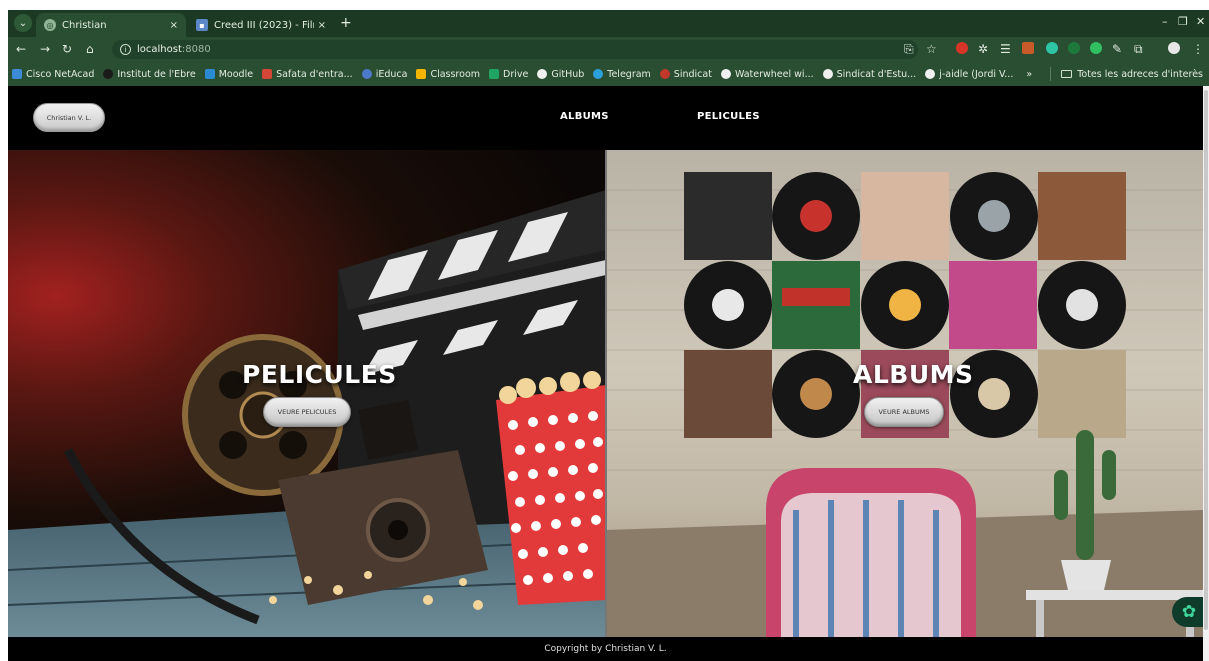 Image resolution: width=1209 pixels, height=661 pixels. Describe the element at coordinates (1138, 49) in the screenshot. I see `extensions-puzzle-icon: ⧉` at that location.